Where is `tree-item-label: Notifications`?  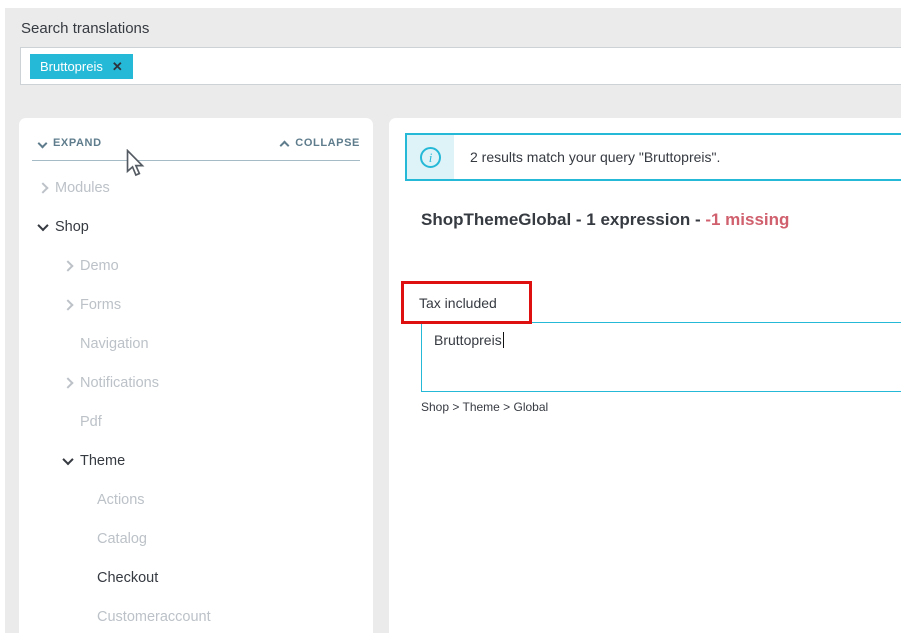 tree-item-label: Notifications is located at coordinates (119, 382).